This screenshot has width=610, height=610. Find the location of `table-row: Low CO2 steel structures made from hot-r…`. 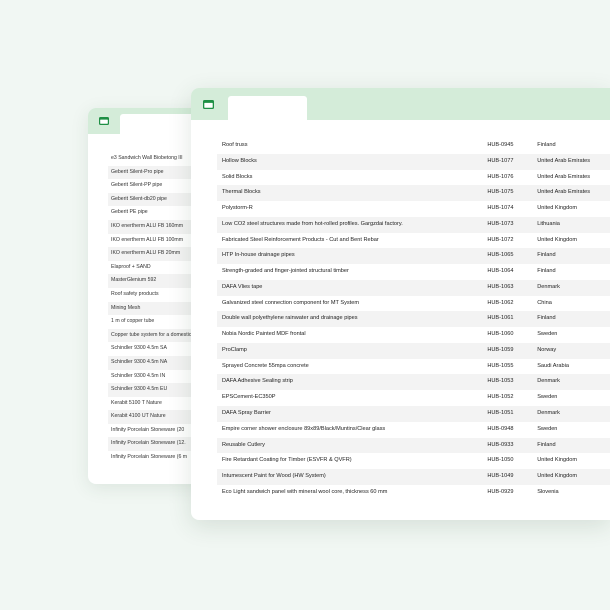

table-row: Low CO2 steel structures made from hot-r… is located at coordinates (413, 224).